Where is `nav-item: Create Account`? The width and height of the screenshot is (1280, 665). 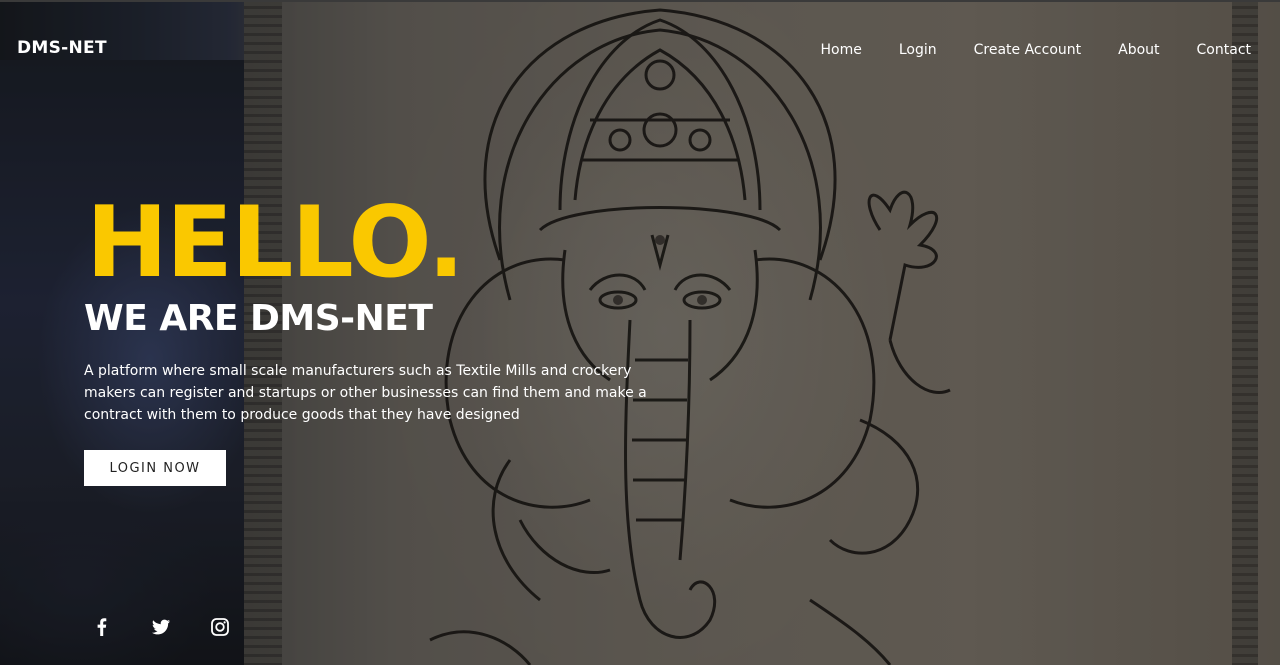 nav-item: Create Account is located at coordinates (1028, 50).